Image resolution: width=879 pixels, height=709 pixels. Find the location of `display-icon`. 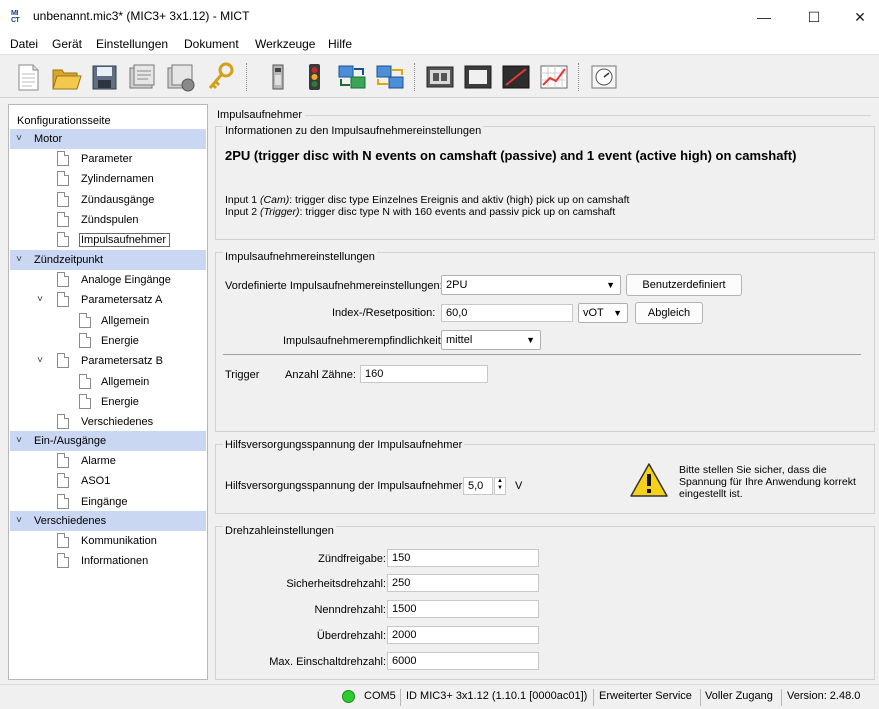

display-icon is located at coordinates (478, 77).